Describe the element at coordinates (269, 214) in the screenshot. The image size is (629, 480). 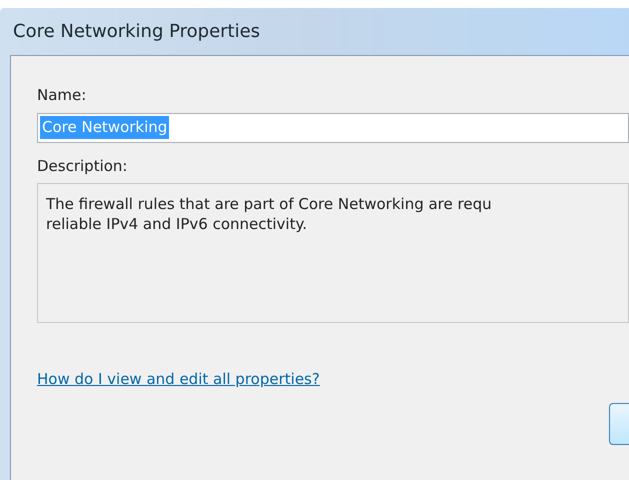
I see `description-text: The firewall rules that are part of Core Networking are requ reliable IPv4 and IPv6 connectivity.` at that location.